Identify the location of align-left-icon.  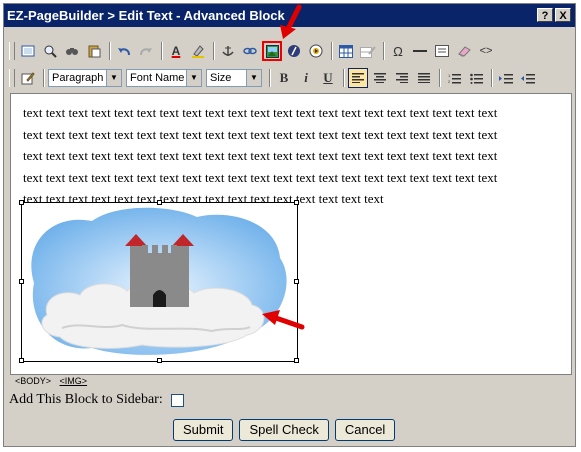
(358, 78).